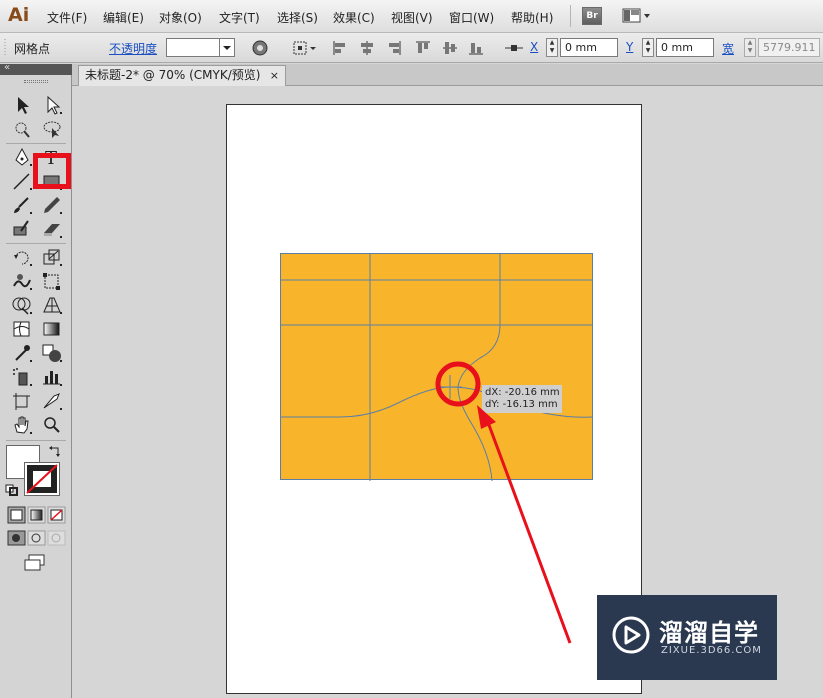 This screenshot has height=698, width=823. I want to click on y-label: Y, so click(630, 47).